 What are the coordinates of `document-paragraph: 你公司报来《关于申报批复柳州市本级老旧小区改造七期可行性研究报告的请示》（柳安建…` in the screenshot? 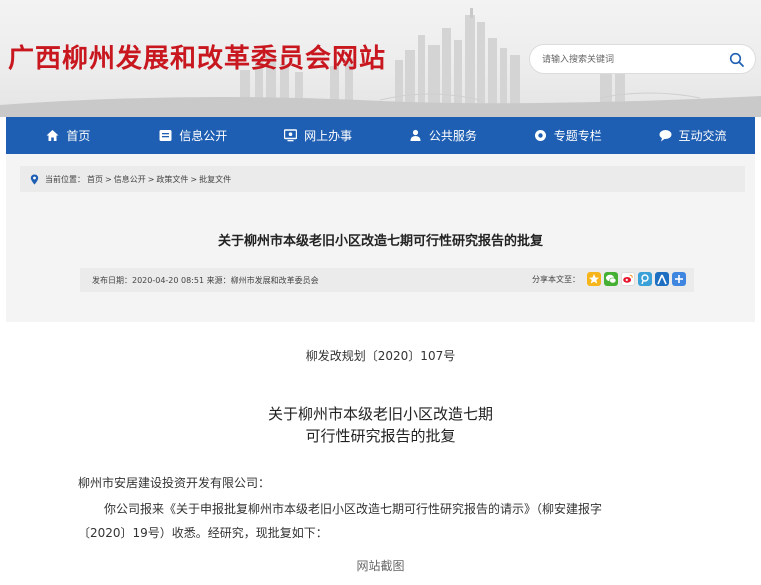 It's located at (383, 521).